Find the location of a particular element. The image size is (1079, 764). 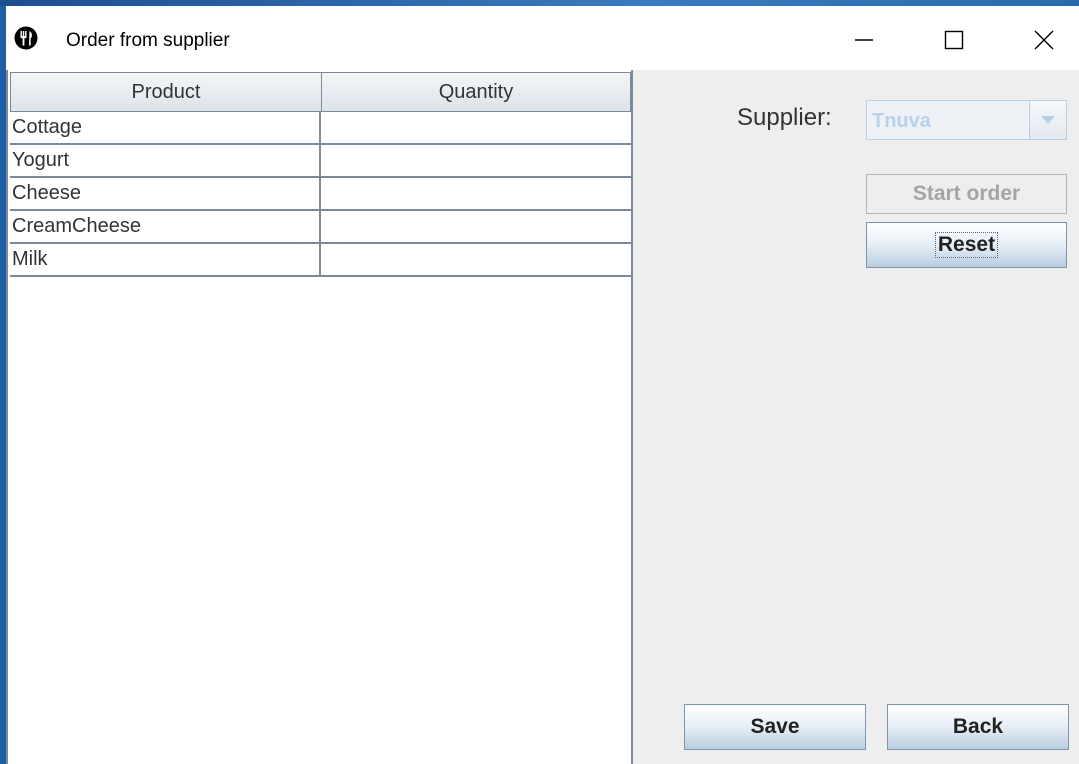

maximize-button is located at coordinates (954, 40).